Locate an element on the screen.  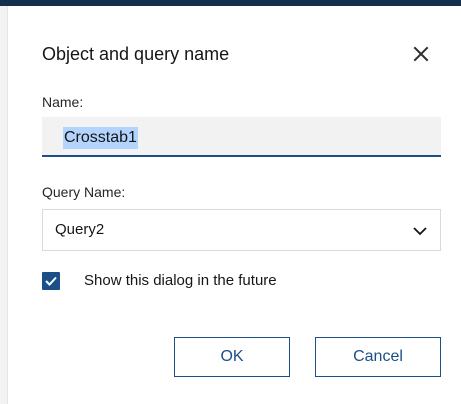
query-name-label: Query Name: is located at coordinates (84, 192).